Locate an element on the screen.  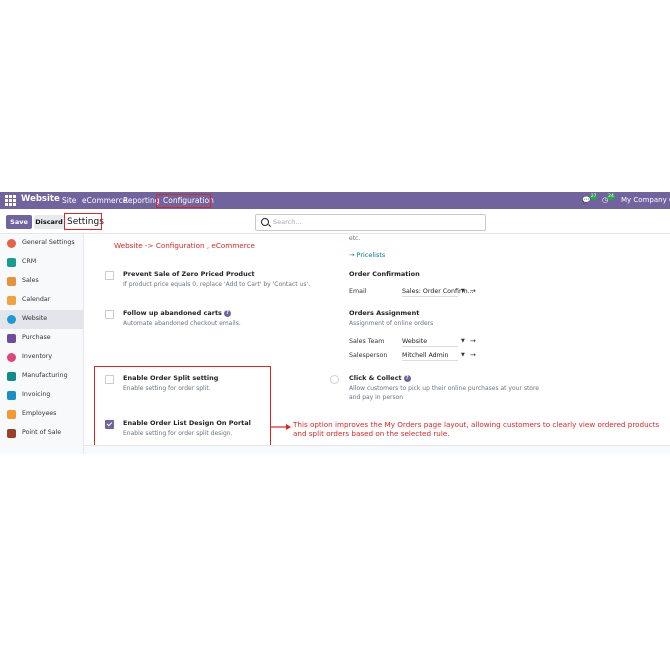
crm-icon is located at coordinates (11, 262).